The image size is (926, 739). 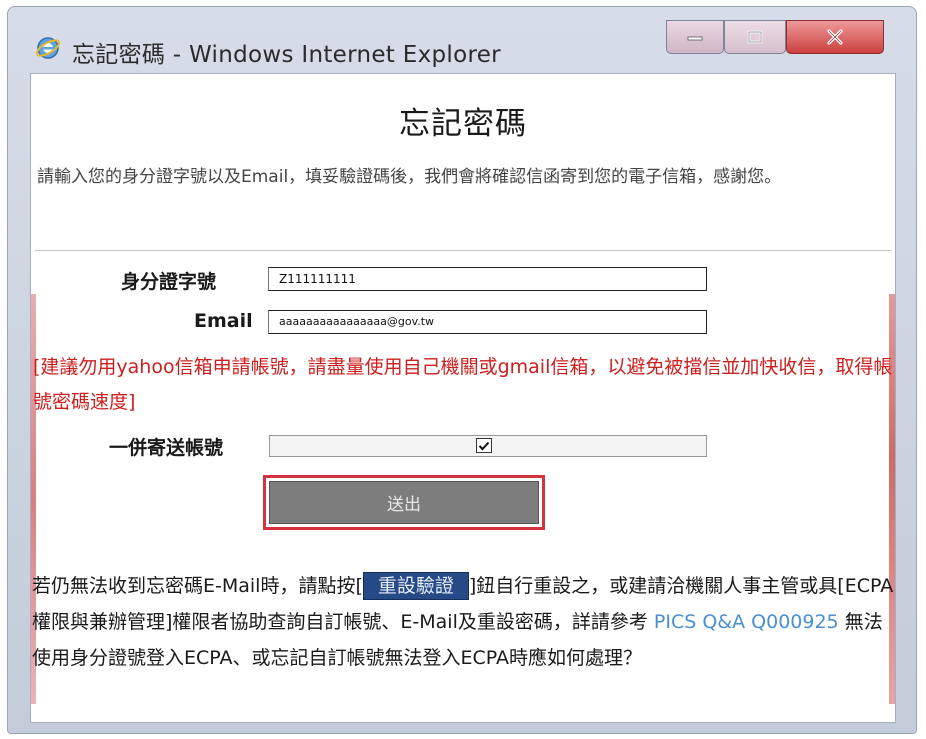 I want to click on id-number-label: 身分證字號, so click(x=169, y=282).